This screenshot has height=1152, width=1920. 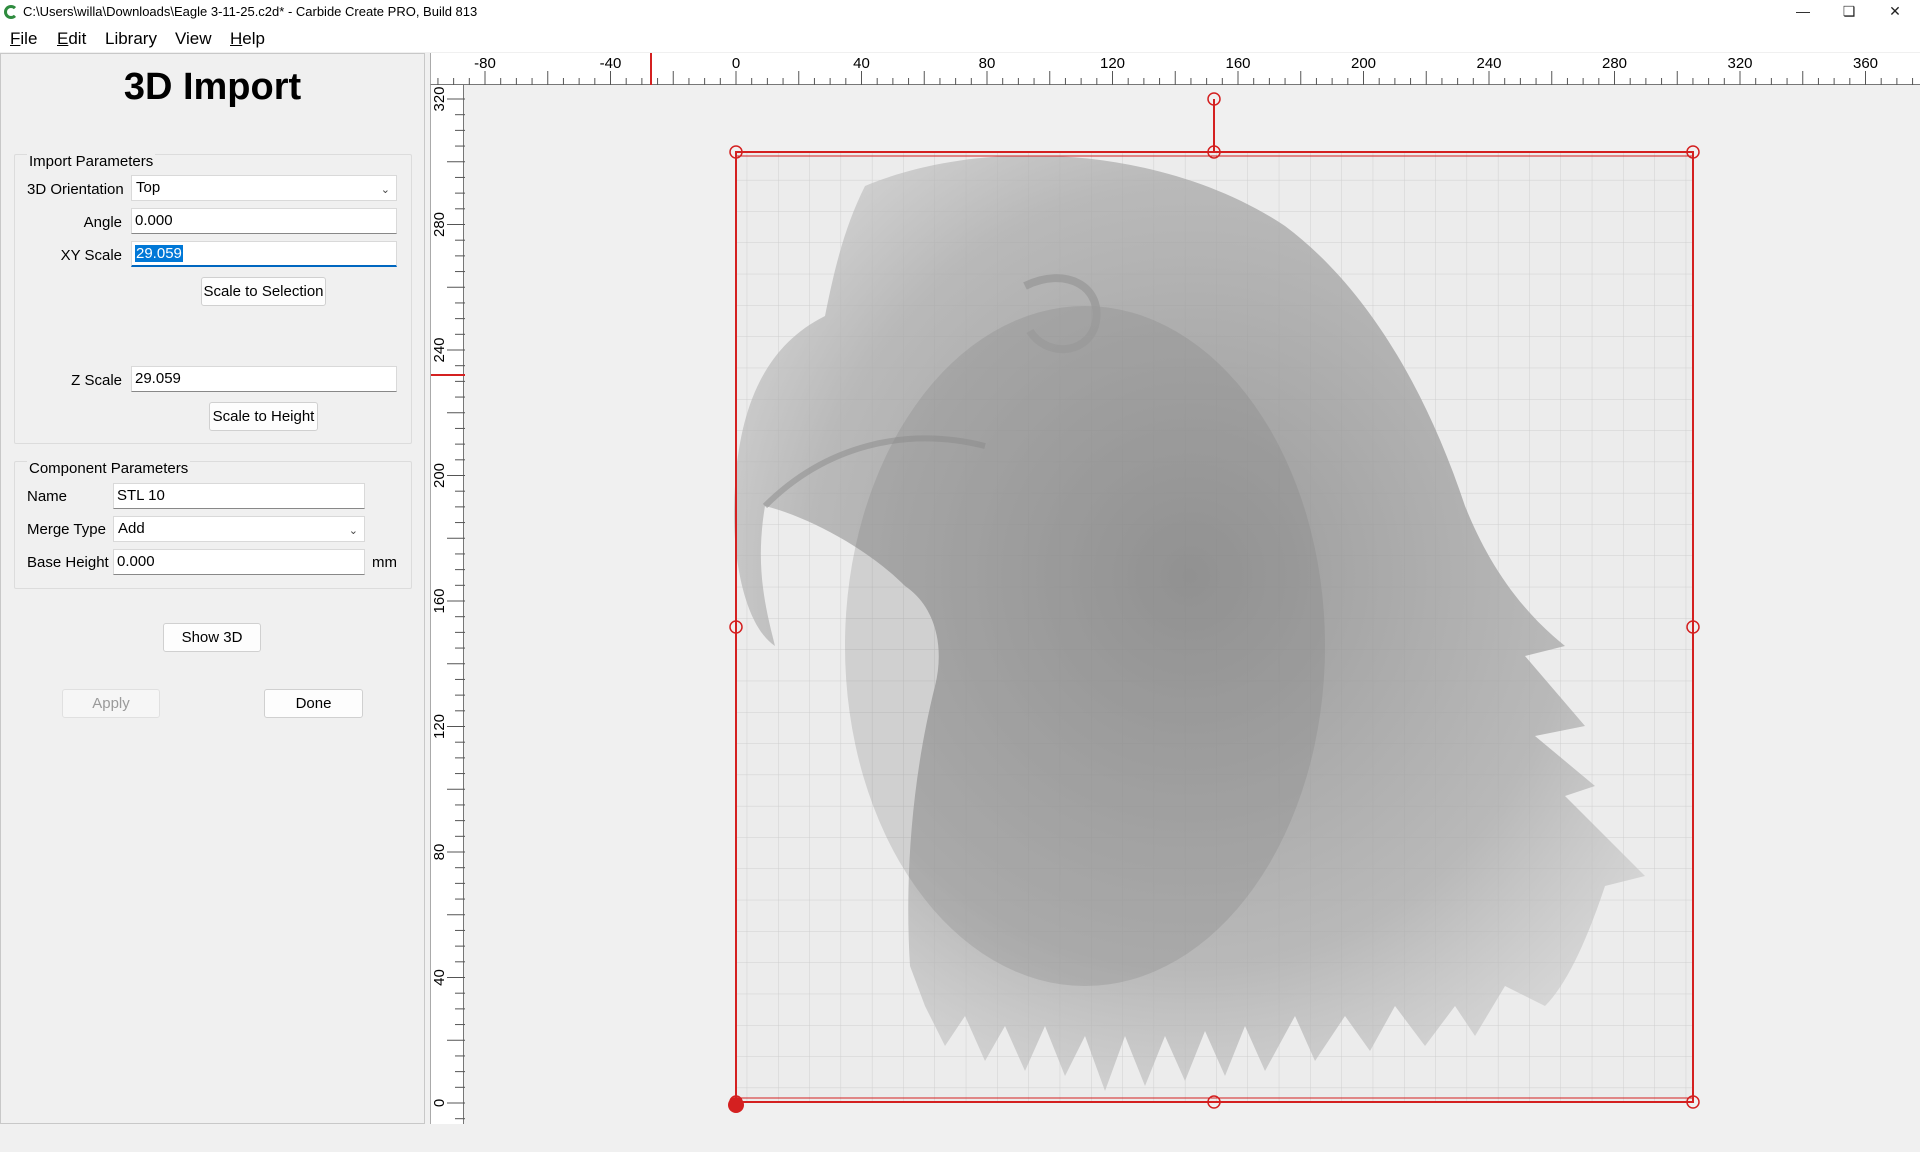 I want to click on origin-marker-icon, so click(x=736, y=1105).